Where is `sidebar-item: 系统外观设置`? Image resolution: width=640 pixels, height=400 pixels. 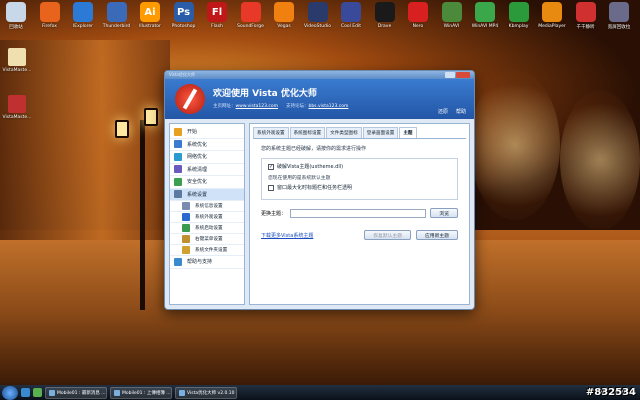
sidebar-item: 系统外观设置 is located at coordinates (207, 217).